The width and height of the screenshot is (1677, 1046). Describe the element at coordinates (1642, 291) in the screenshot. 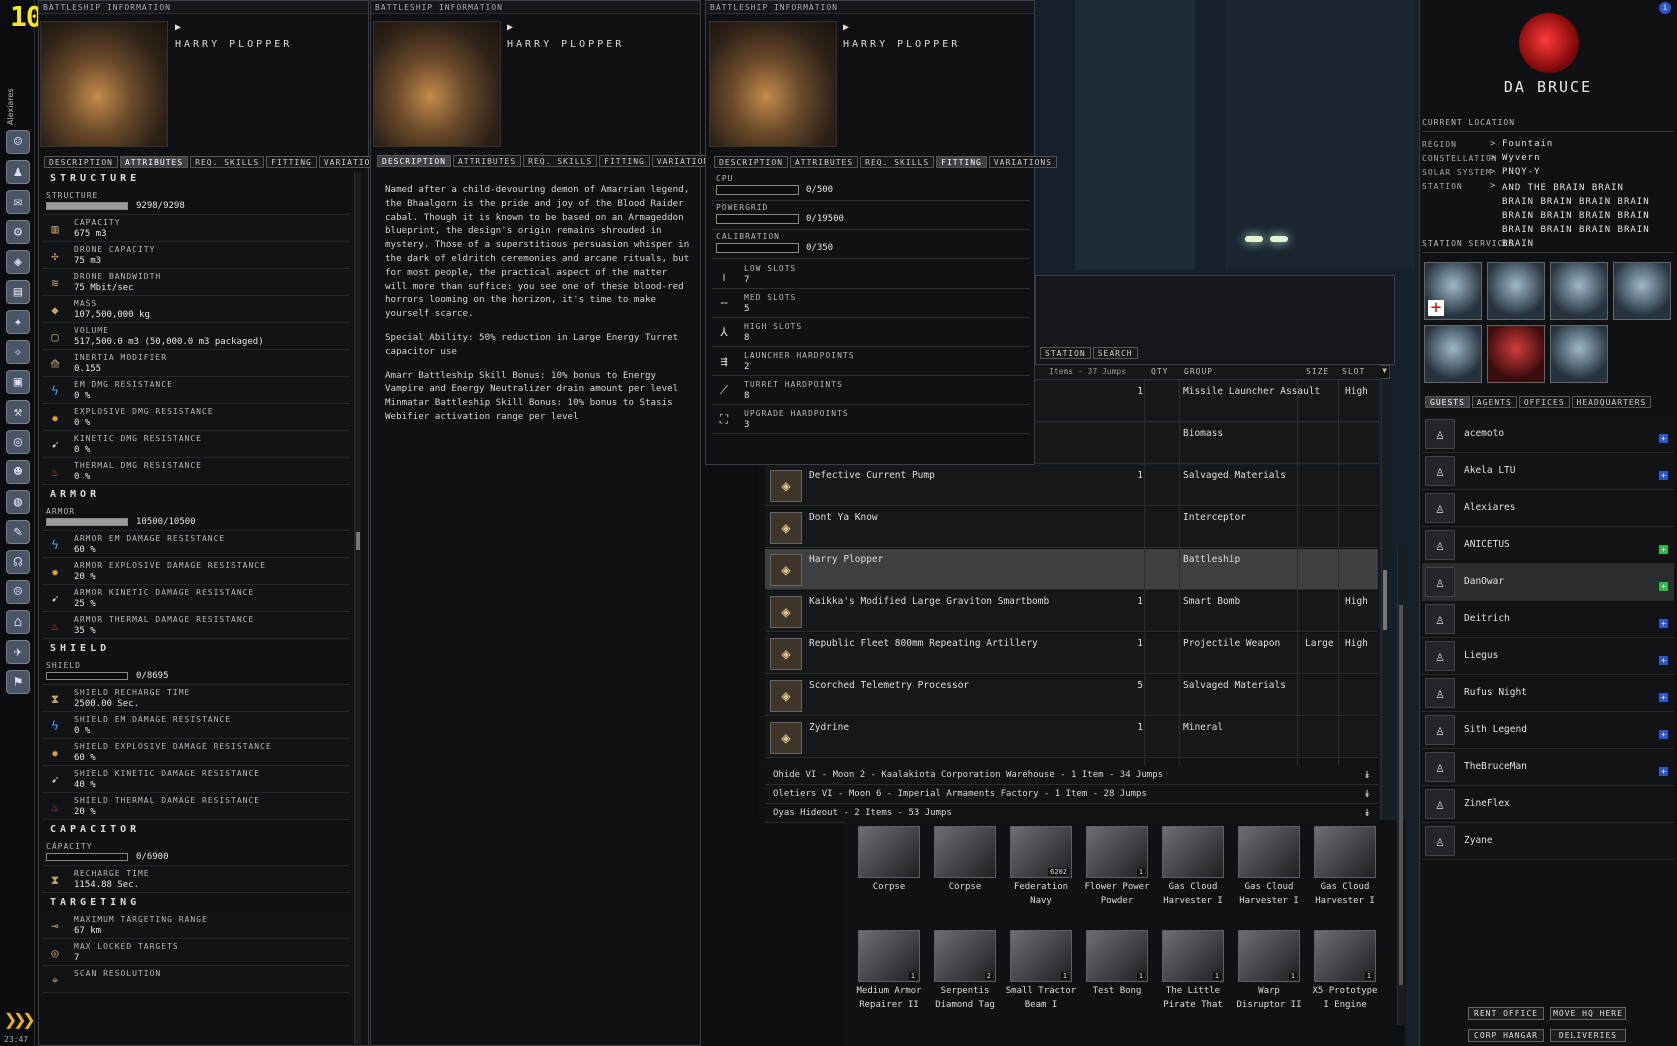

I see `fitting-service-icon` at that location.